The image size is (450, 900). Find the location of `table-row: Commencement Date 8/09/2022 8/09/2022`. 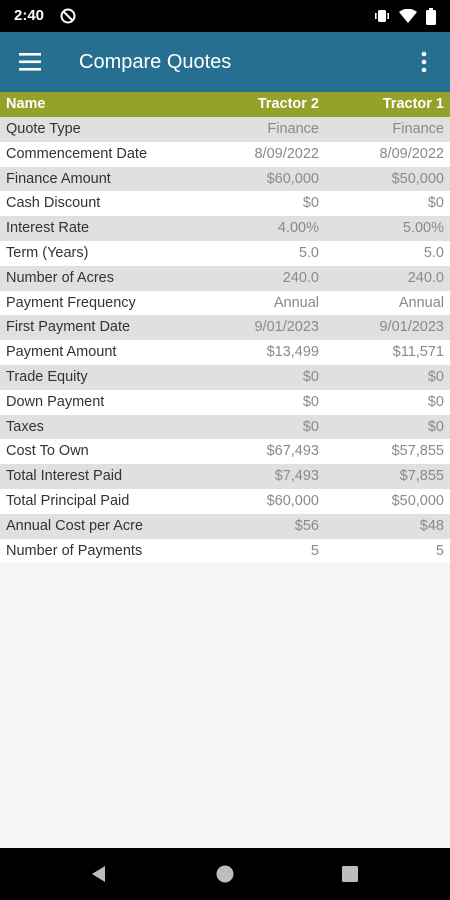

table-row: Commencement Date 8/09/2022 8/09/2022 is located at coordinates (225, 154).